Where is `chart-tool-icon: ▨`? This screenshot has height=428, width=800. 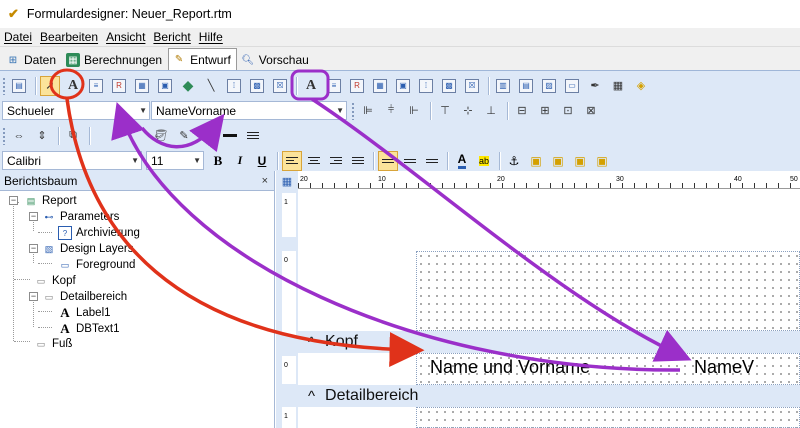
chart-tool-icon: ▨ is located at coordinates (549, 86).